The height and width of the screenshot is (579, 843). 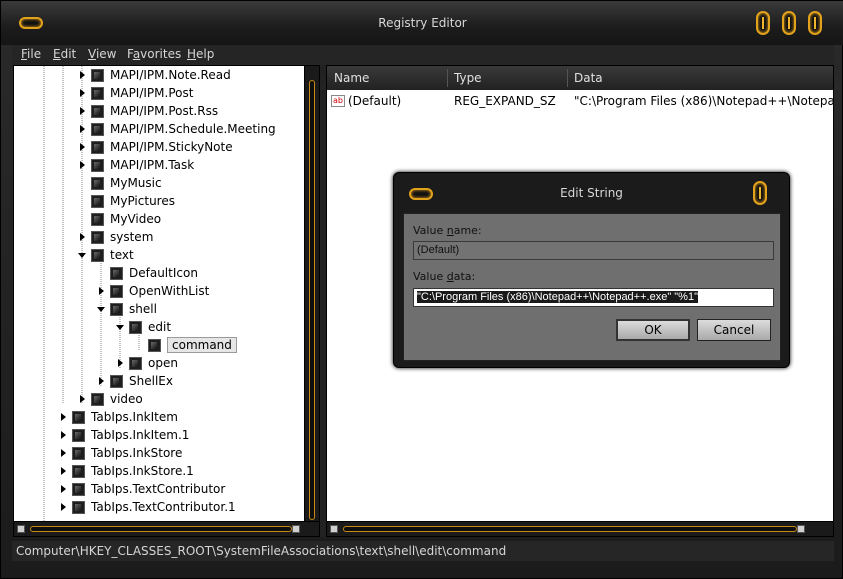 What do you see at coordinates (591, 193) in the screenshot?
I see `dialog-title: Edit String` at bounding box center [591, 193].